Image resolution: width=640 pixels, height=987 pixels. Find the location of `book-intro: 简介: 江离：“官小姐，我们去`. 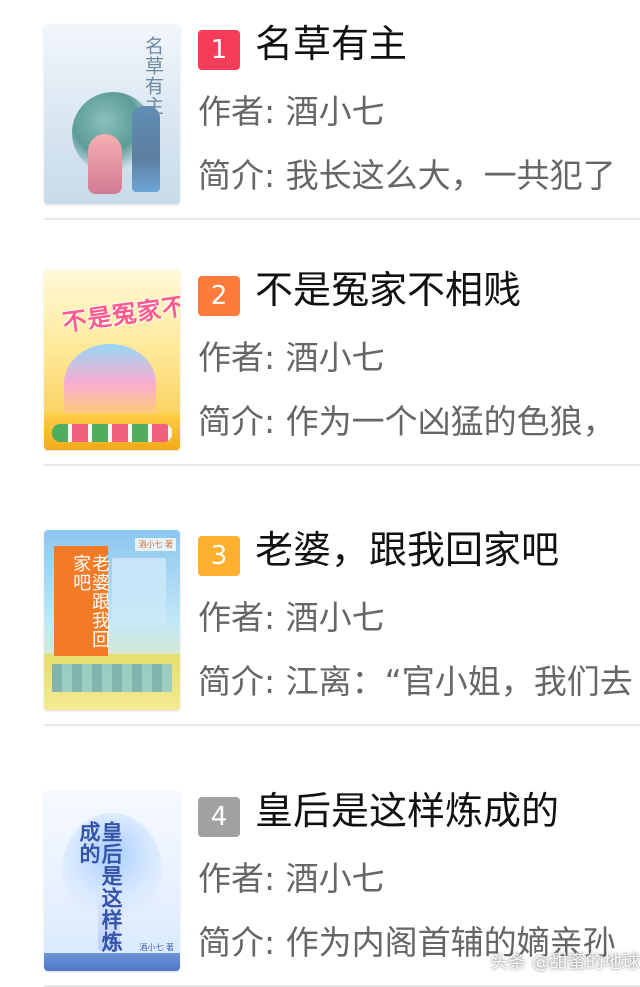

book-intro: 简介: 江离：“官小姐，我们去 is located at coordinates (415, 681).